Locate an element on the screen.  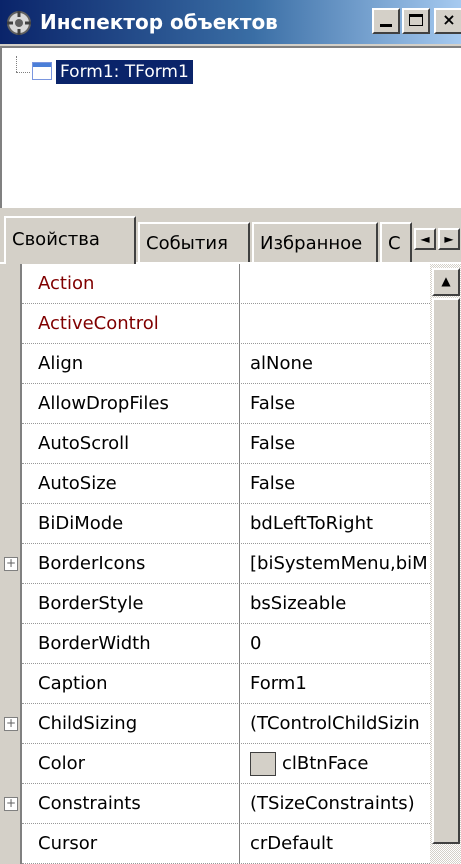
property-value: clBtnFace is located at coordinates (335, 764).